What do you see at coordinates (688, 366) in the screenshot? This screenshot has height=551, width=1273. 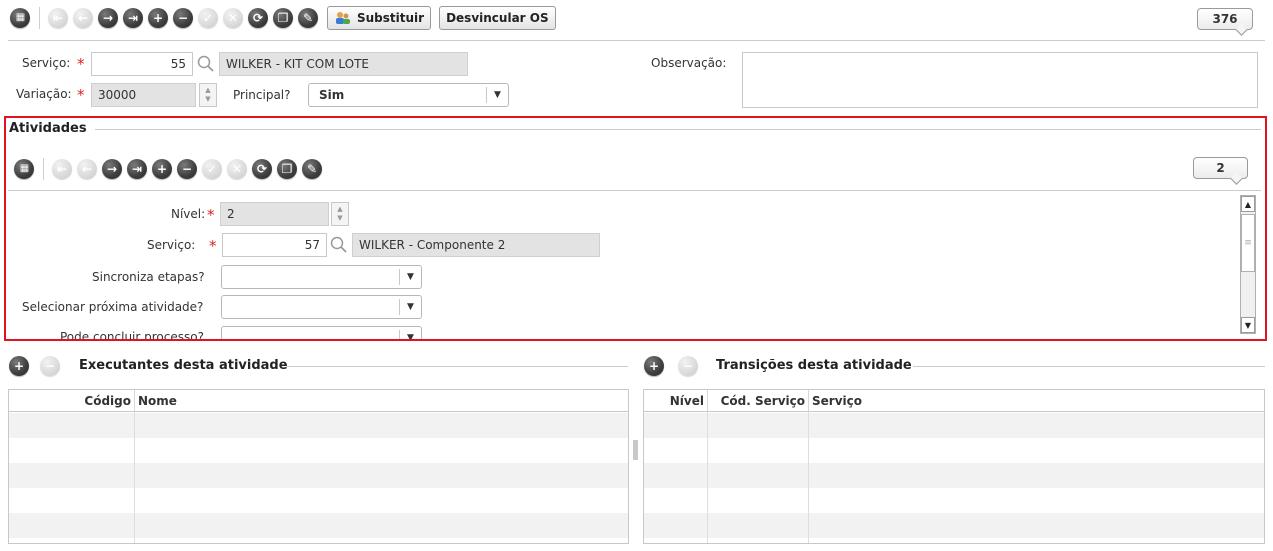 I see `remove-transicao-icon: −` at bounding box center [688, 366].